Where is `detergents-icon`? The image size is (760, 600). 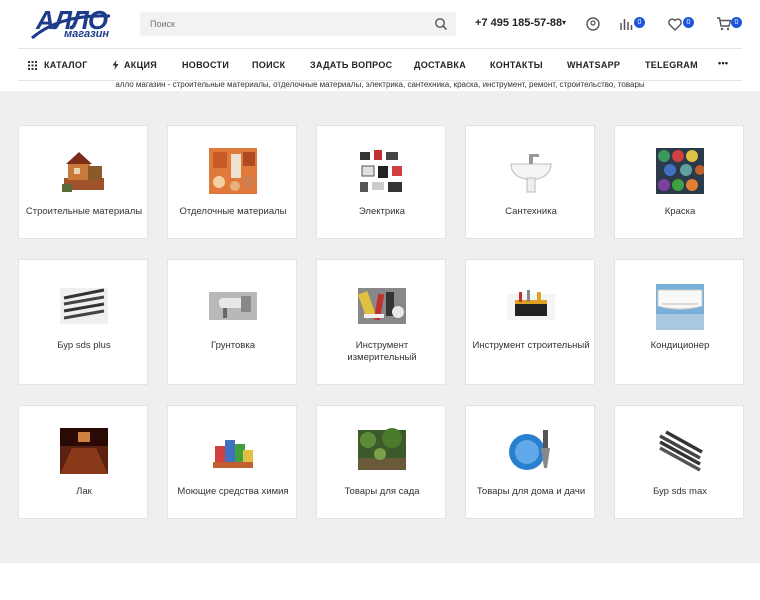 detergents-icon is located at coordinates (233, 454).